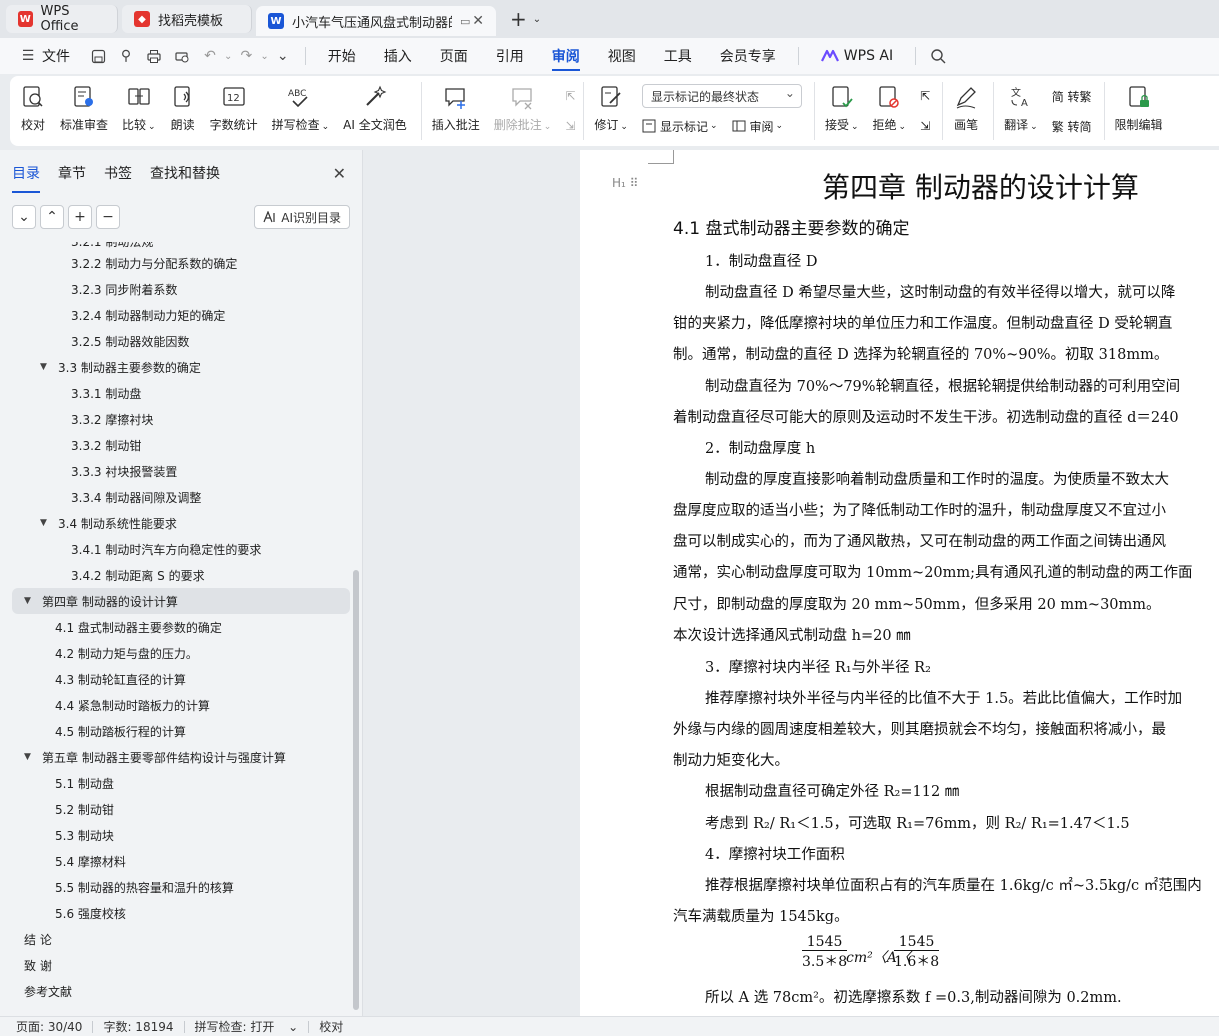 The image size is (1219, 1036). What do you see at coordinates (182, 56) in the screenshot?
I see `print-preview-icon` at bounding box center [182, 56].